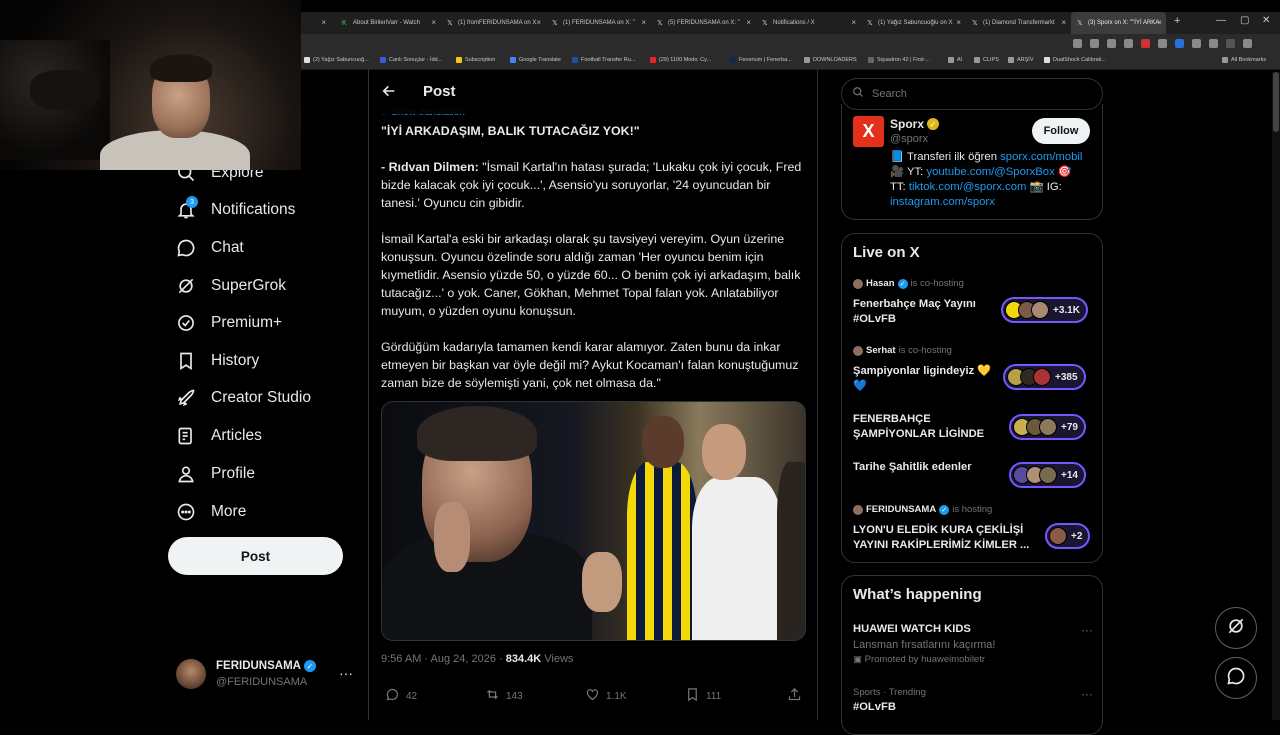  What do you see at coordinates (990, 172) in the screenshot?
I see `bio-link: youtube.com/@SporxBox` at bounding box center [990, 172].